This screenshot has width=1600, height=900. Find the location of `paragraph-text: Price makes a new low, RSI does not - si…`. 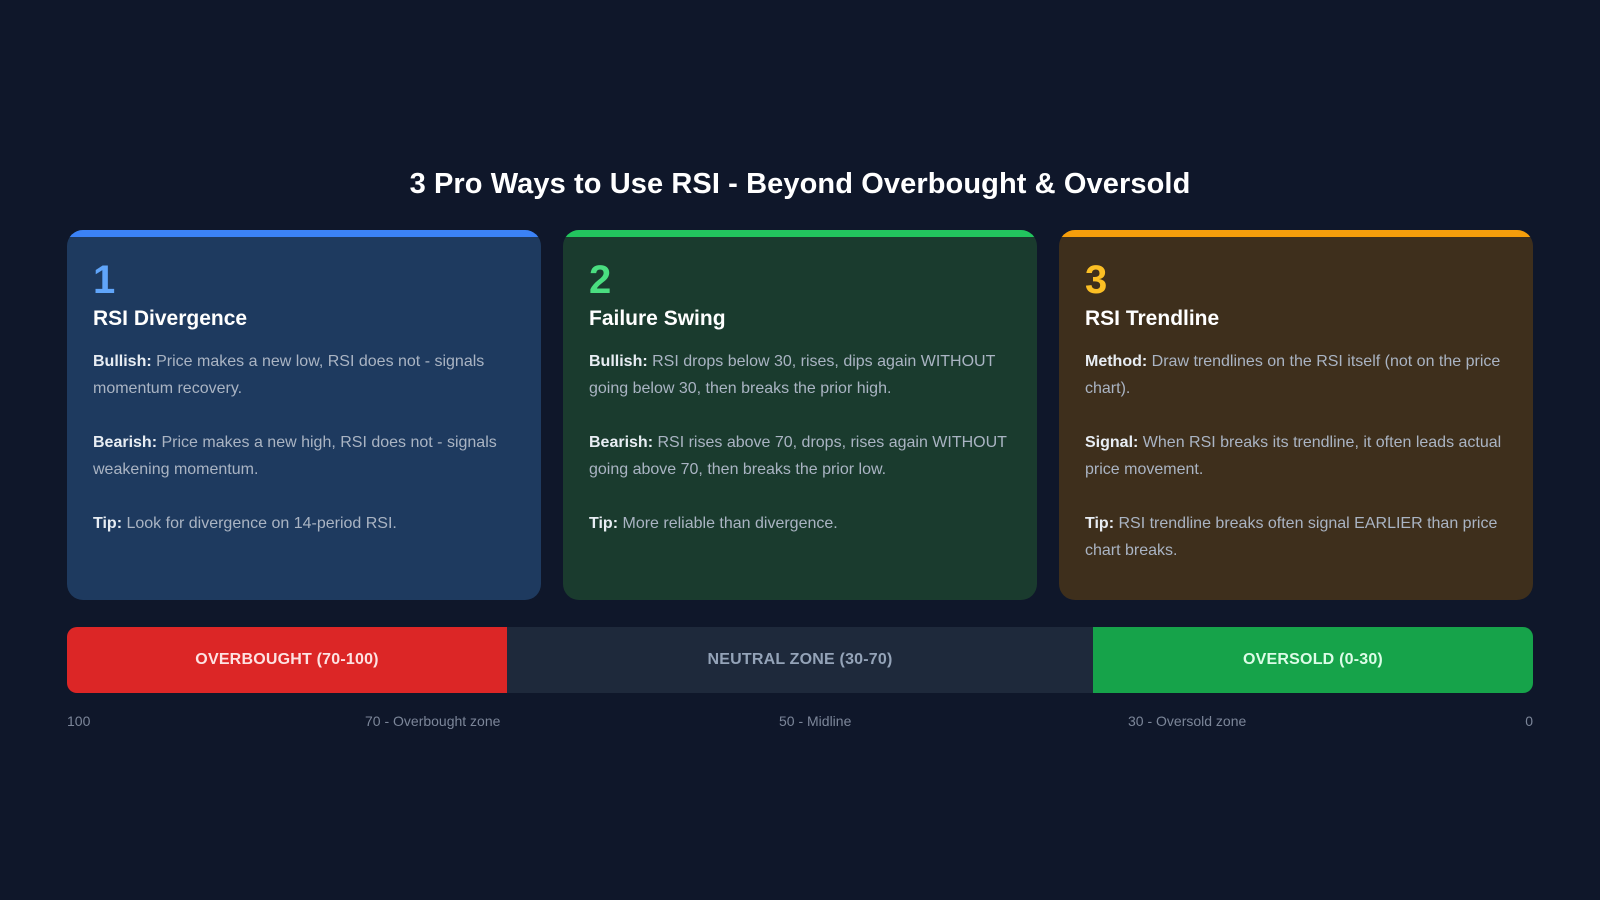

paragraph-text: Price makes a new low, RSI does not - si… is located at coordinates (289, 375).